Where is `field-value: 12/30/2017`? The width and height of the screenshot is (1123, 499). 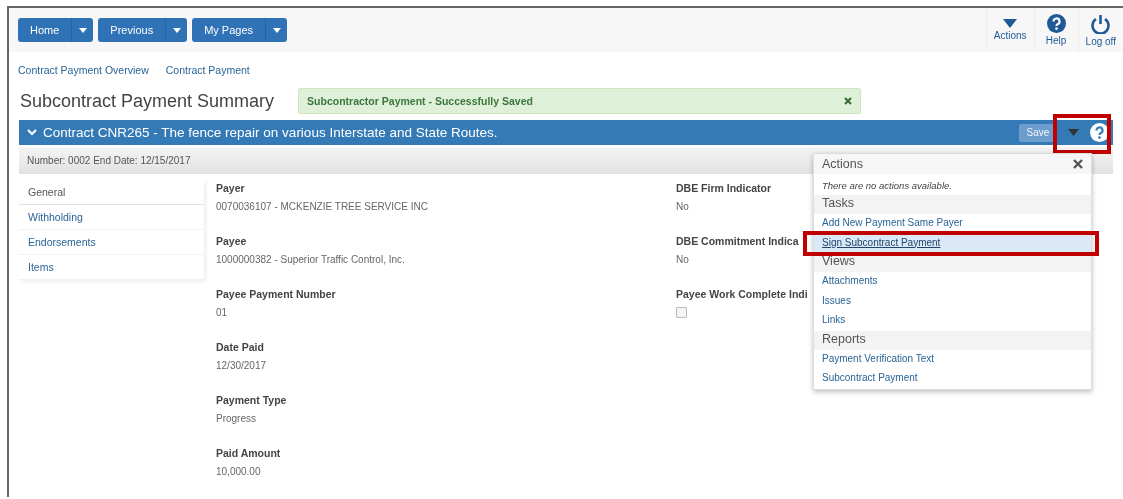
field-value: 12/30/2017 is located at coordinates (242, 365).